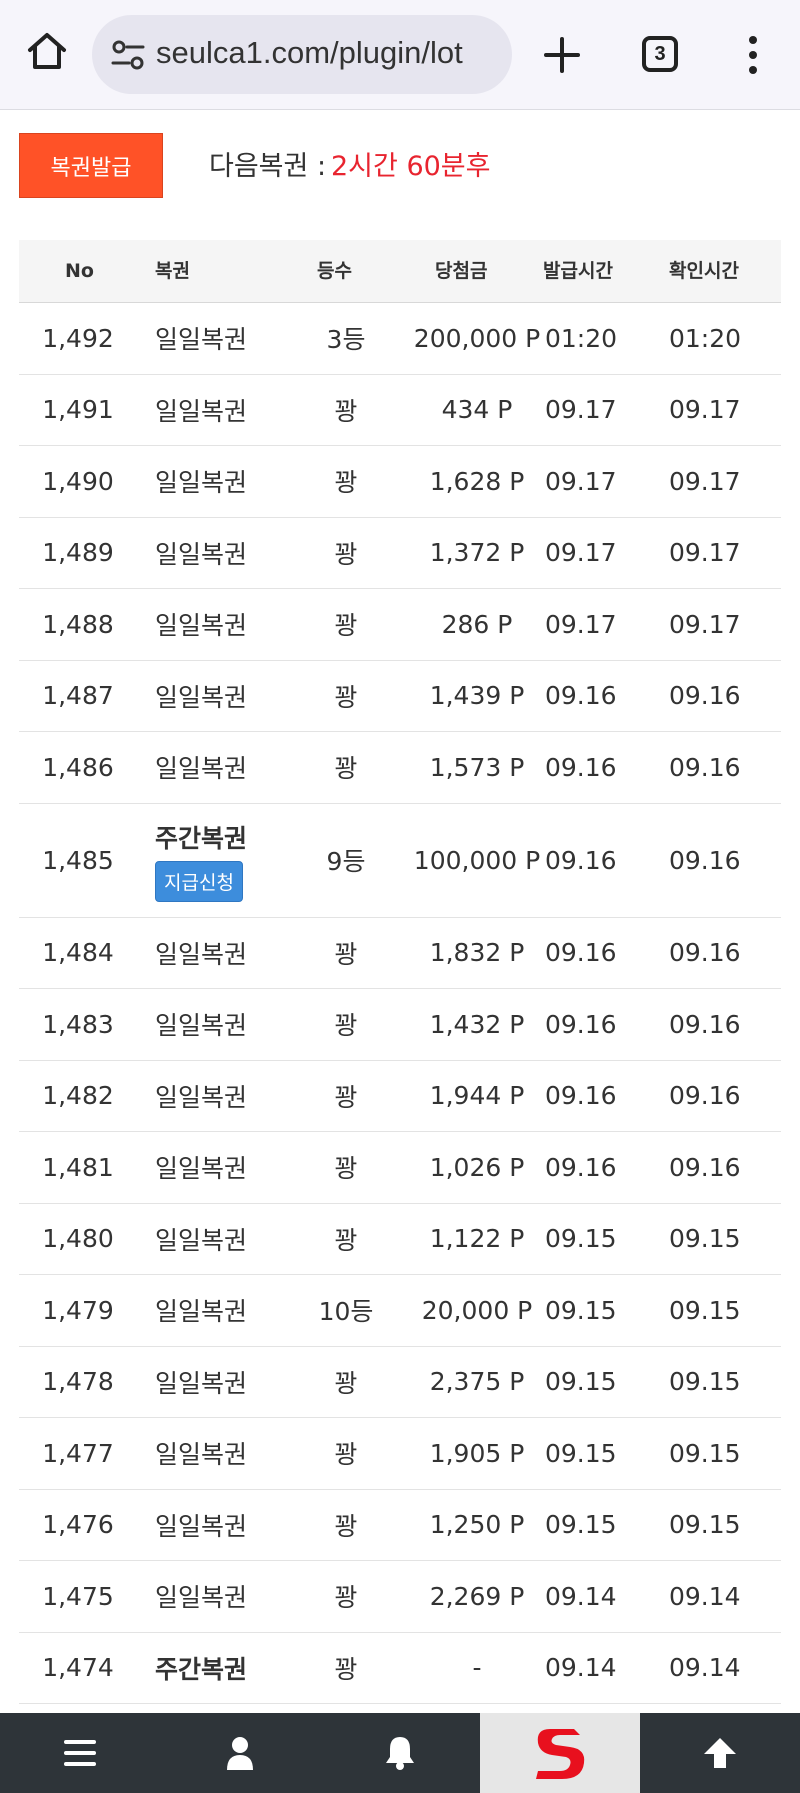 Image resolution: width=800 pixels, height=1793 pixels. What do you see at coordinates (400, 861) in the screenshot?
I see `table-row: 1,485 주간복권 지급신청 9등 100,000 P 09.16 09.16` at bounding box center [400, 861].